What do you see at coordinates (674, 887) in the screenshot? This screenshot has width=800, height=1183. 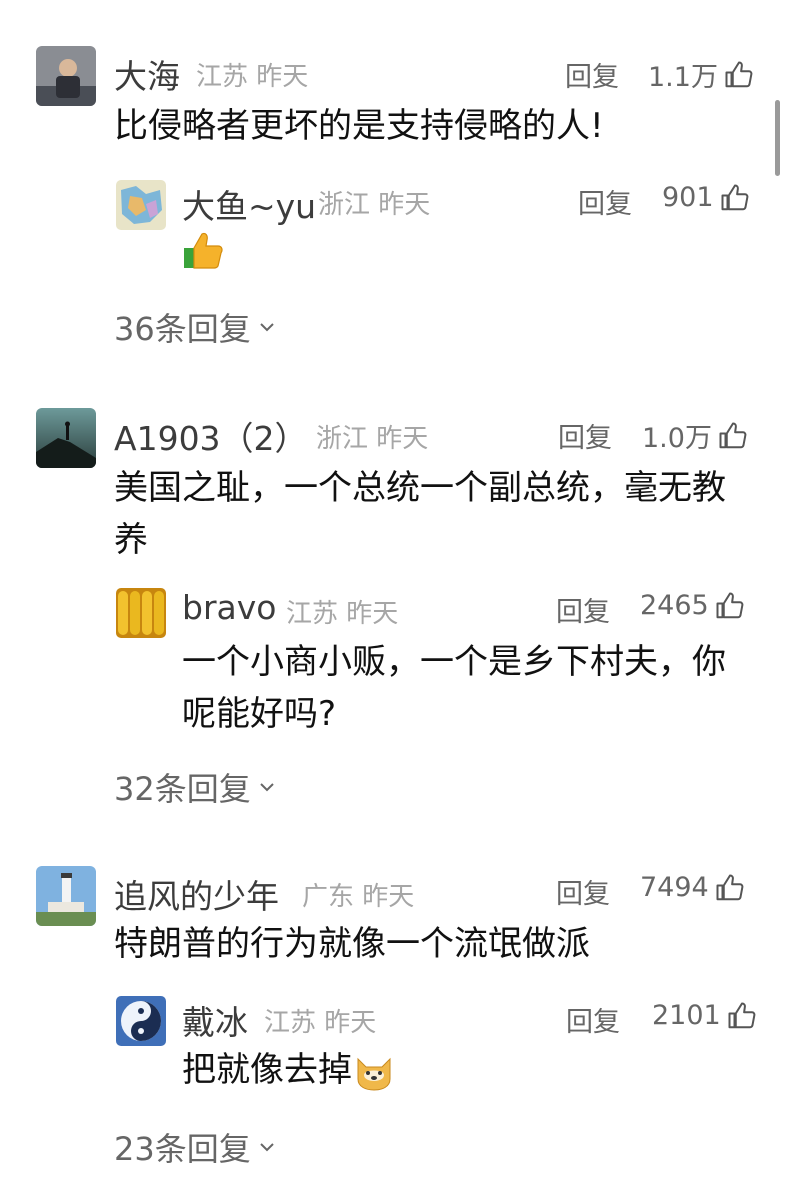 I see `like-count: 7494` at bounding box center [674, 887].